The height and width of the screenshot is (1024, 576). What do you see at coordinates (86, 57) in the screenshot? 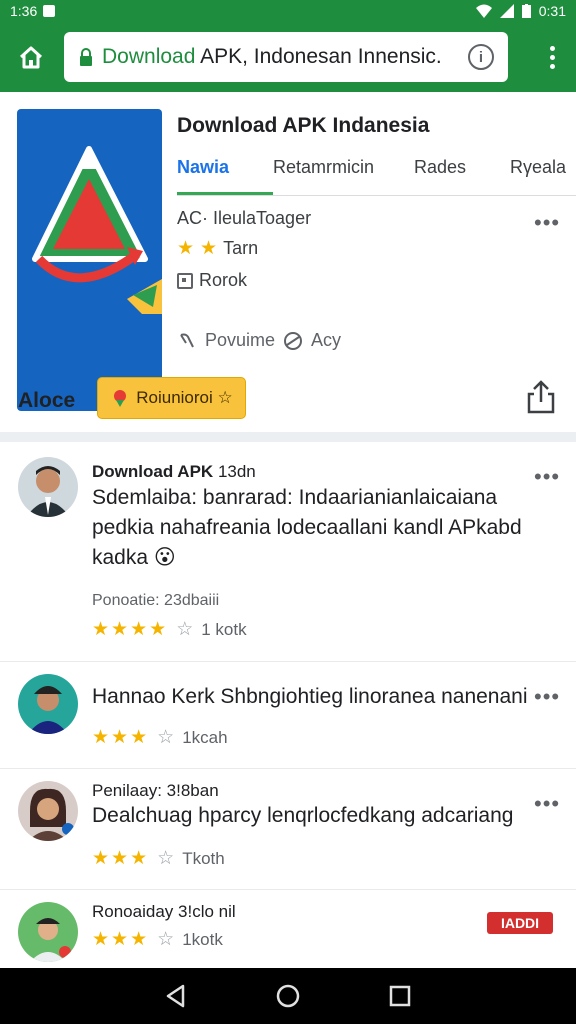
I see `lock-icon` at bounding box center [86, 57].